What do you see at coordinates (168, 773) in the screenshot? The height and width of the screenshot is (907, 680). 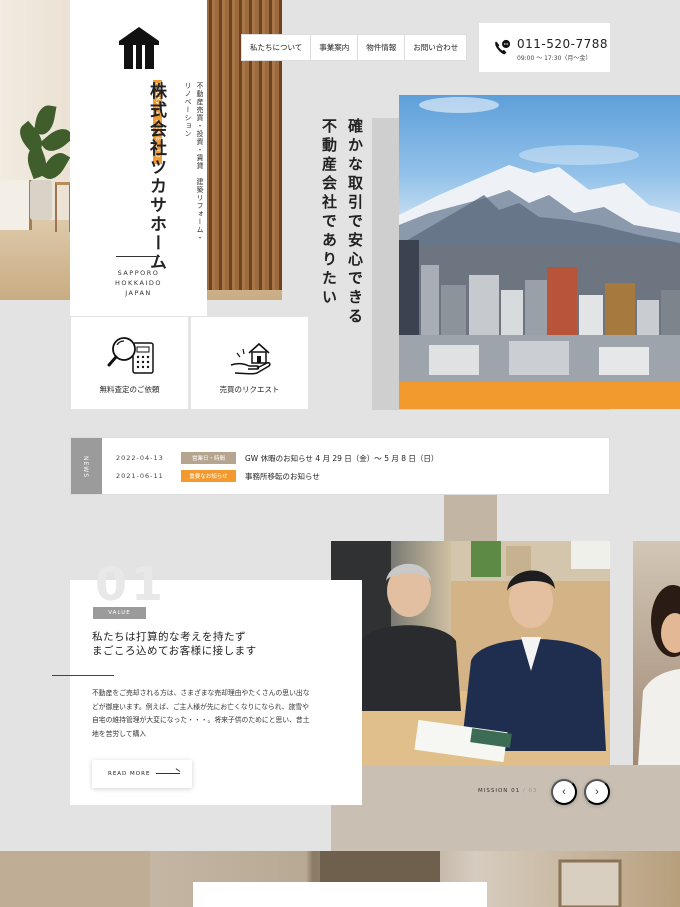 I see `arrow-right-icon` at bounding box center [168, 773].